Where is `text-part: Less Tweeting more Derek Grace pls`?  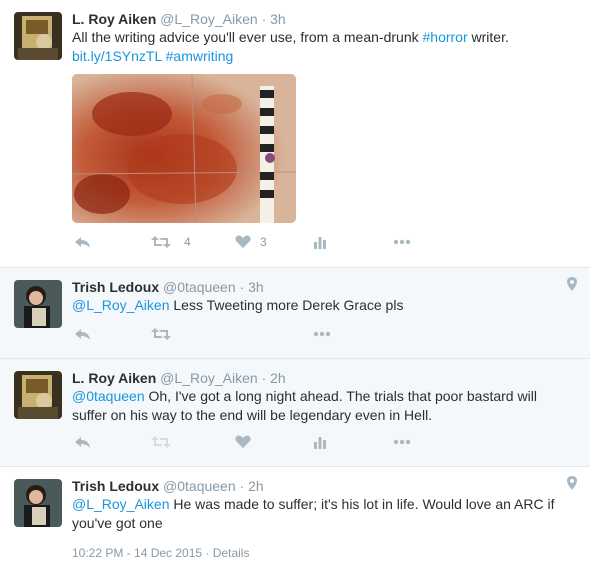
text-part: Less Tweeting more Derek Grace pls is located at coordinates (286, 305).